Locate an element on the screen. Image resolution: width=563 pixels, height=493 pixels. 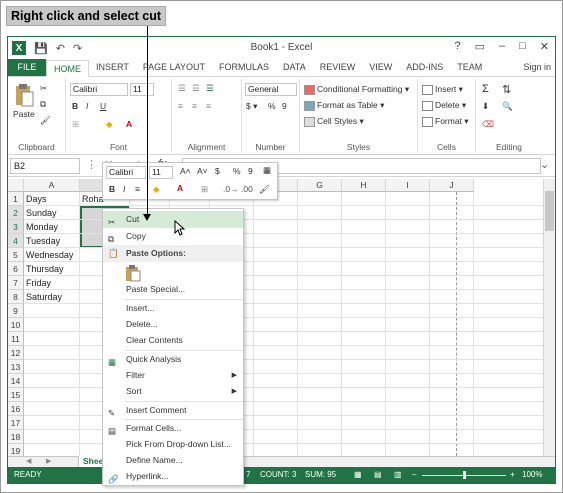
mini-size-select: 11 is located at coordinates (161, 172).